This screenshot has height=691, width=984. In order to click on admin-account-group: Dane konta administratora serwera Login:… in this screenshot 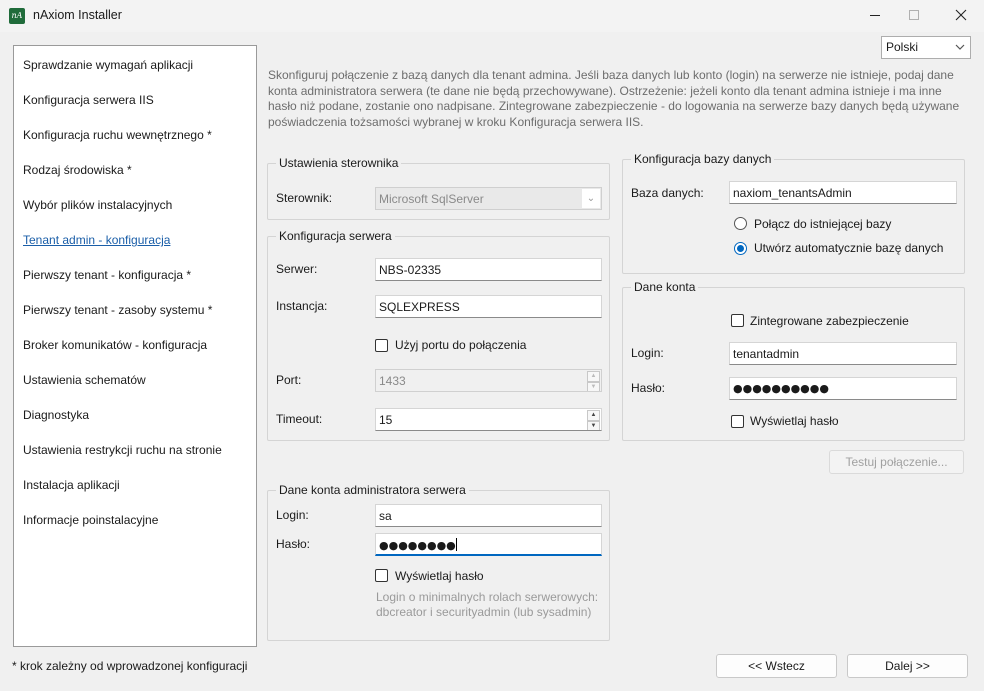, I will do `click(438, 562)`.